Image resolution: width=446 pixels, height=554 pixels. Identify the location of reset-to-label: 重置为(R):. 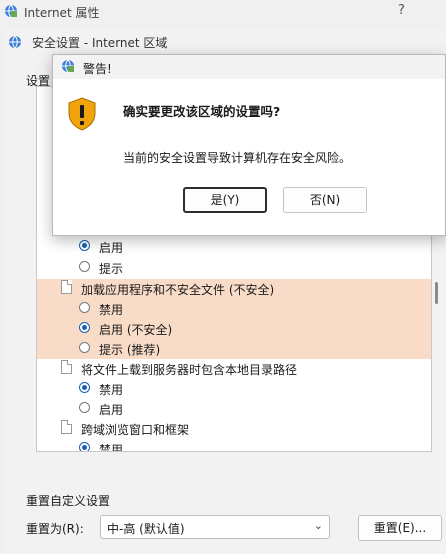
(55, 529).